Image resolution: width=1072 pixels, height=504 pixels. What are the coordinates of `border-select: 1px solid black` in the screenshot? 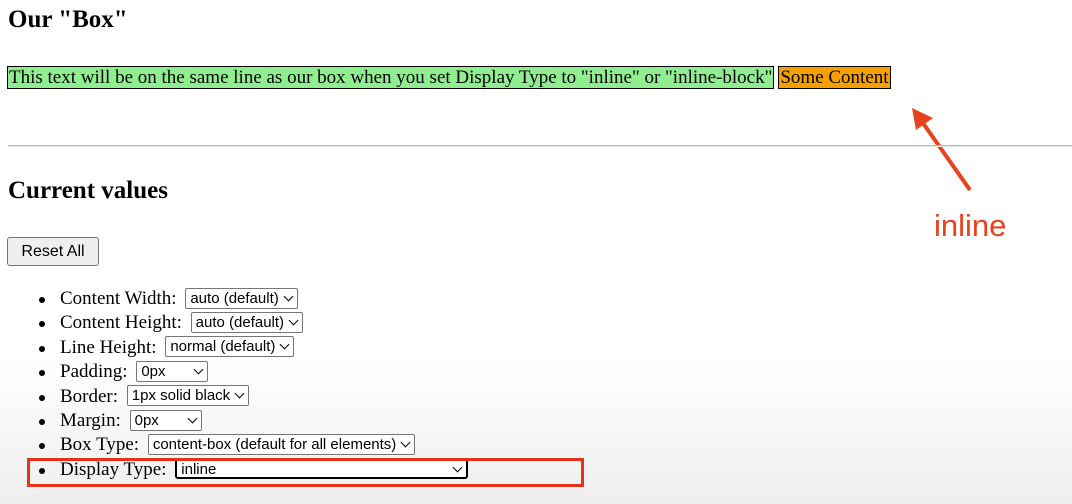 It's located at (188, 396).